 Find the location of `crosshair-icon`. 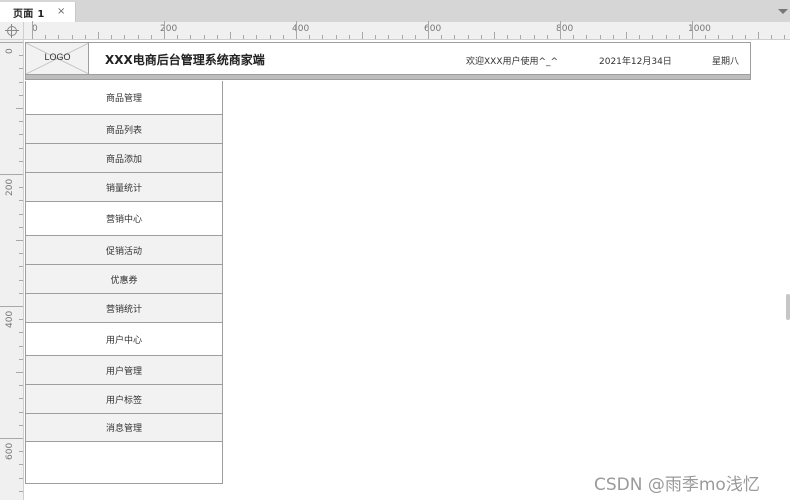

crosshair-icon is located at coordinates (12, 31).